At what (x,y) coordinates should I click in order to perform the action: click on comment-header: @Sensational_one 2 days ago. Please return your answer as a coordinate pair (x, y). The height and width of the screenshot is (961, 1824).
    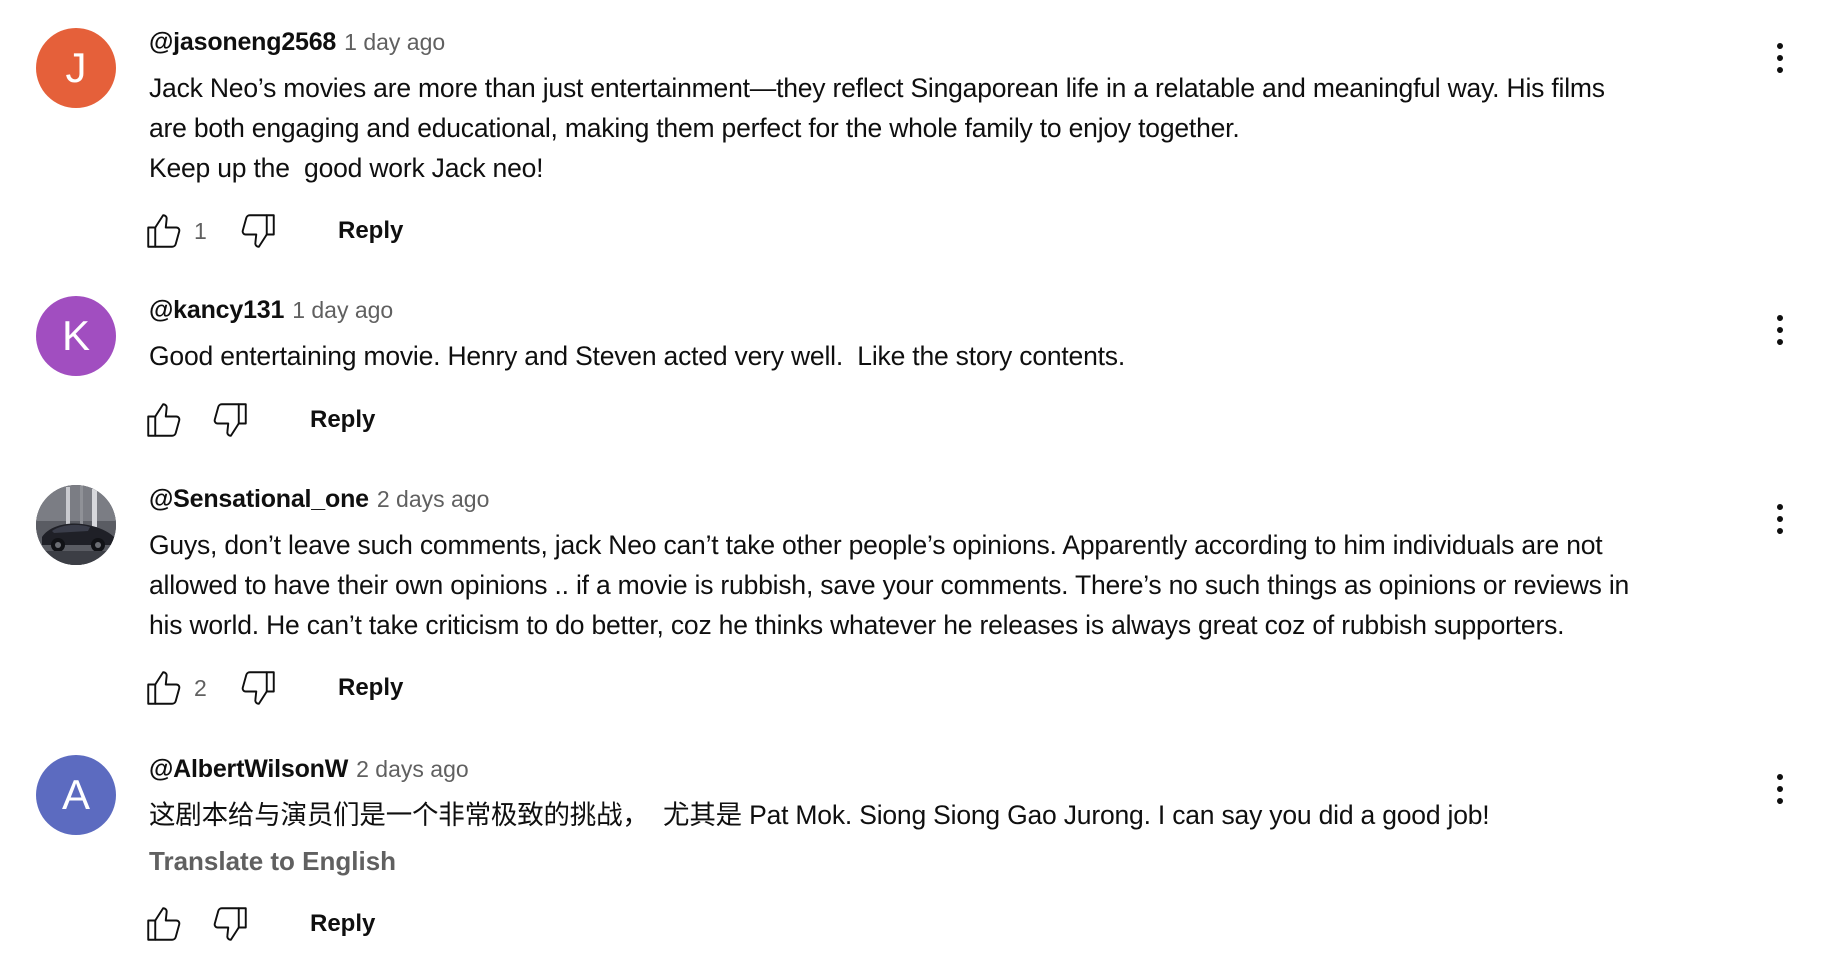
    Looking at the image, I should click on (949, 502).